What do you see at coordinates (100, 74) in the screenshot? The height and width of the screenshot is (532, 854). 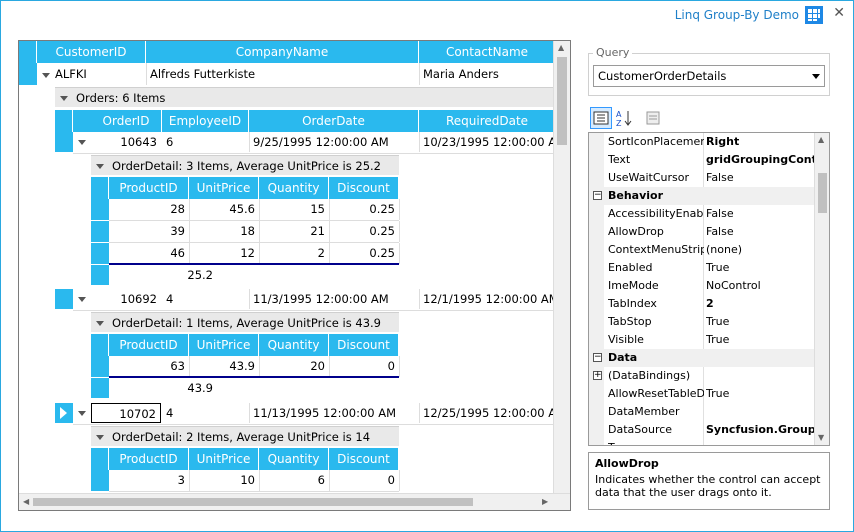 I see `customer-id: ALFKI` at bounding box center [100, 74].